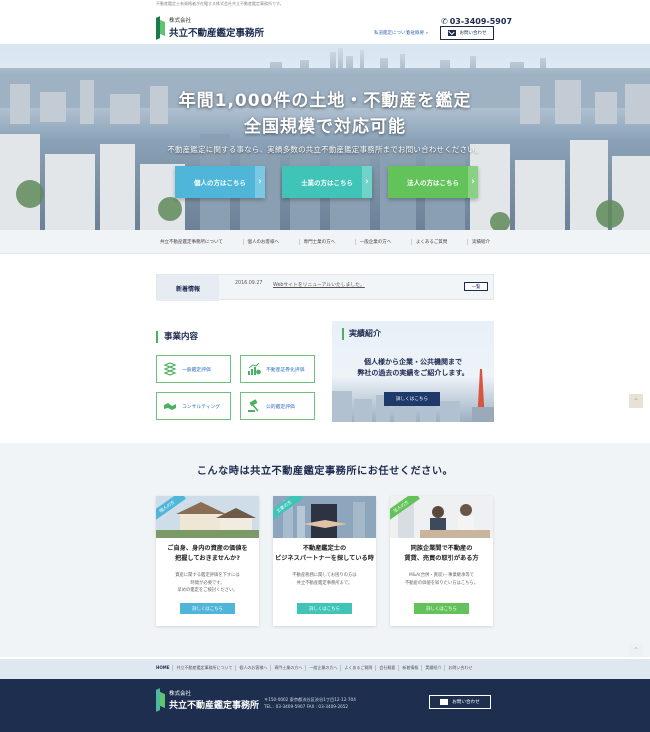 The height and width of the screenshot is (732, 650). I want to click on header-tagline: 不動産鑑定士有資格者が在籍する株式会社共立不動産鑑定事務所です。, so click(220, 3).